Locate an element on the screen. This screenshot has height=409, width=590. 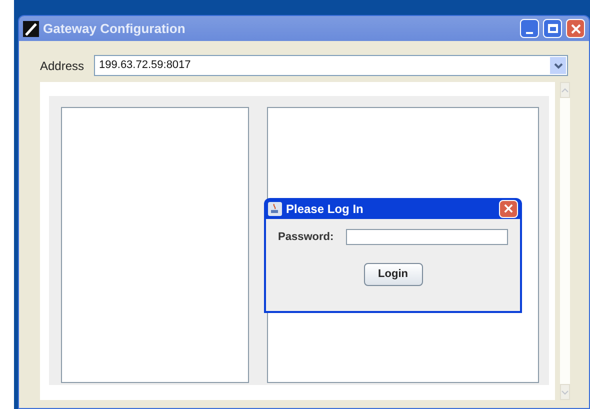
address-label: Address is located at coordinates (62, 66).